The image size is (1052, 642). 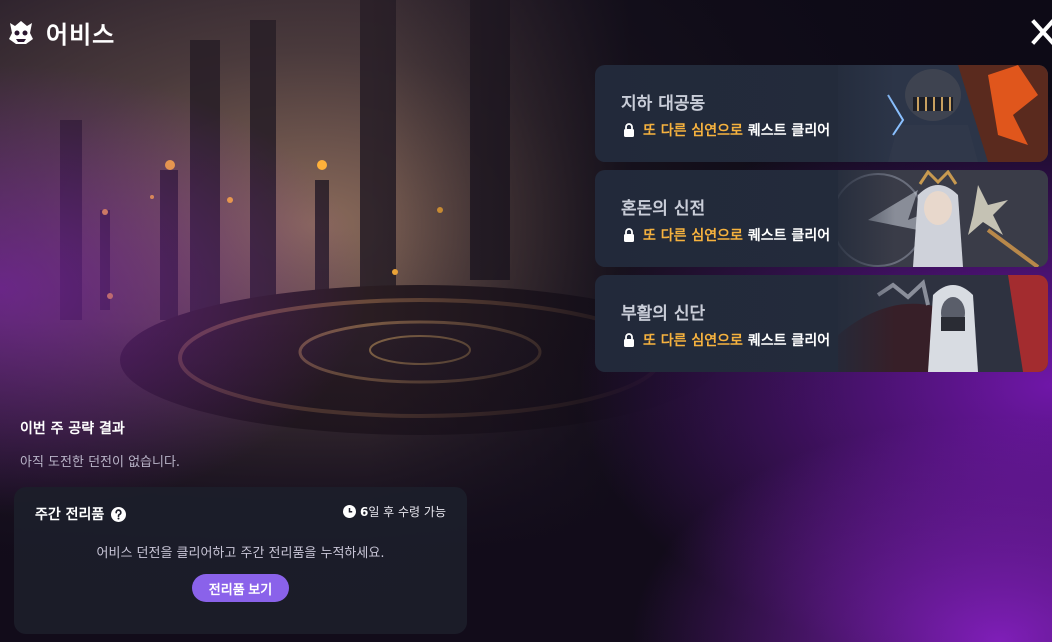 I want to click on reward-timer: 6 일 후 수령 가능, so click(x=394, y=511).